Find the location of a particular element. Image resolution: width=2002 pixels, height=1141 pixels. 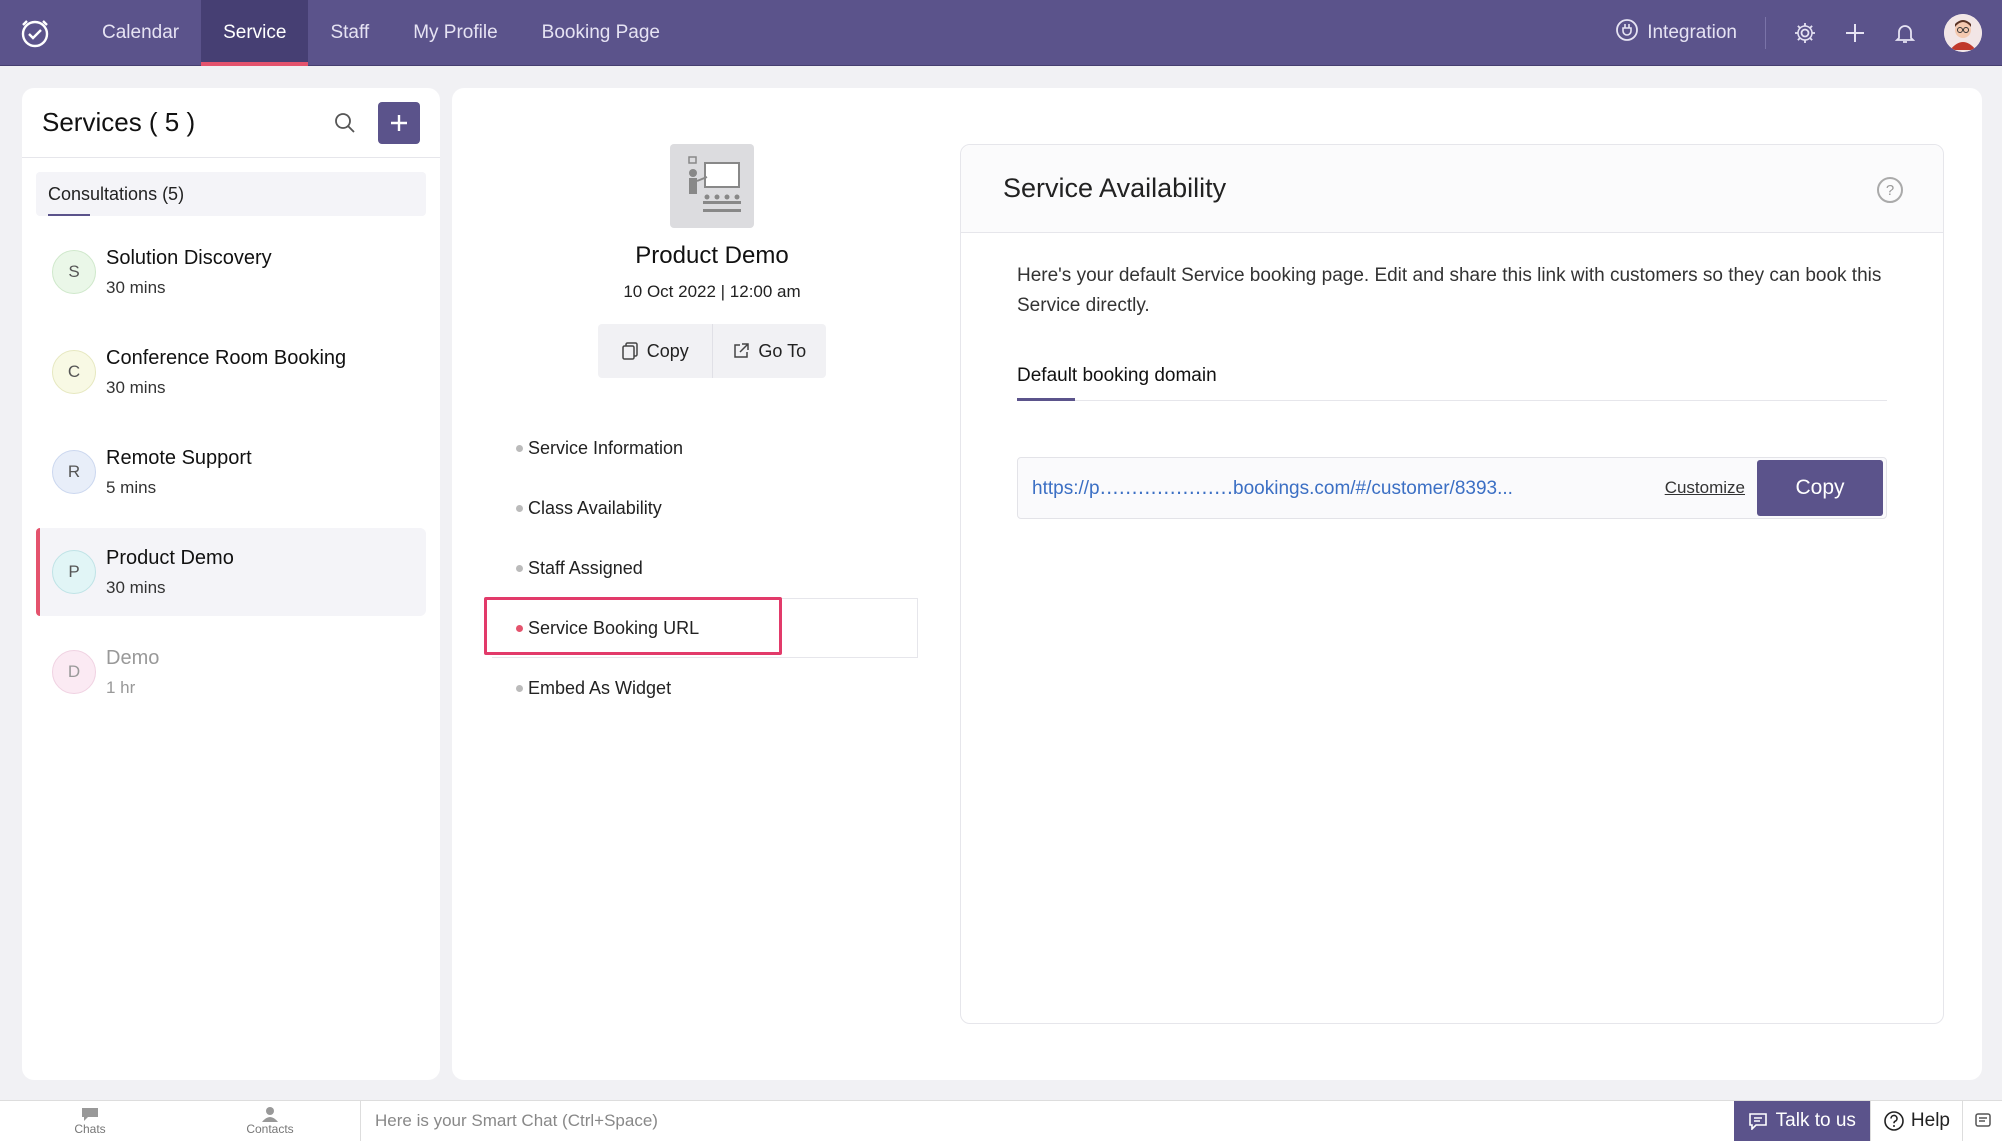

notification-bell-icon is located at coordinates (1905, 33).